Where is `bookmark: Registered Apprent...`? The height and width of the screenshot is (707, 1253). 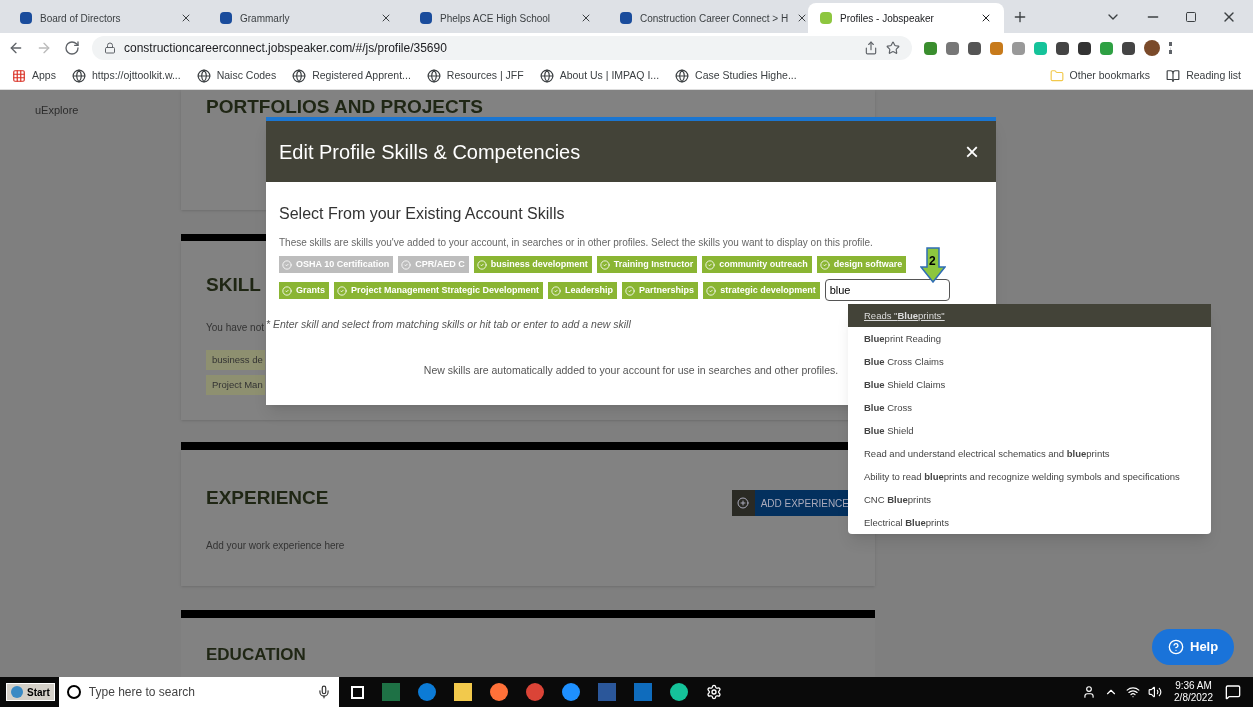
bookmark: Registered Apprent... is located at coordinates (351, 76).